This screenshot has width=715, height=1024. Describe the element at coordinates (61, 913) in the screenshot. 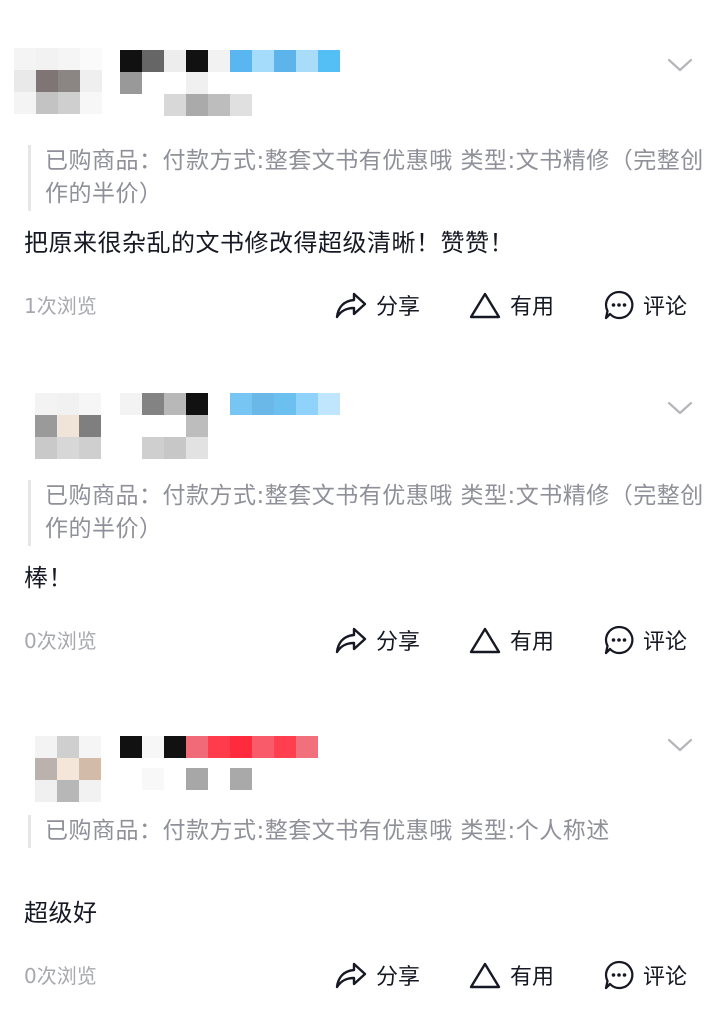

I see `review-content: 超级好` at that location.